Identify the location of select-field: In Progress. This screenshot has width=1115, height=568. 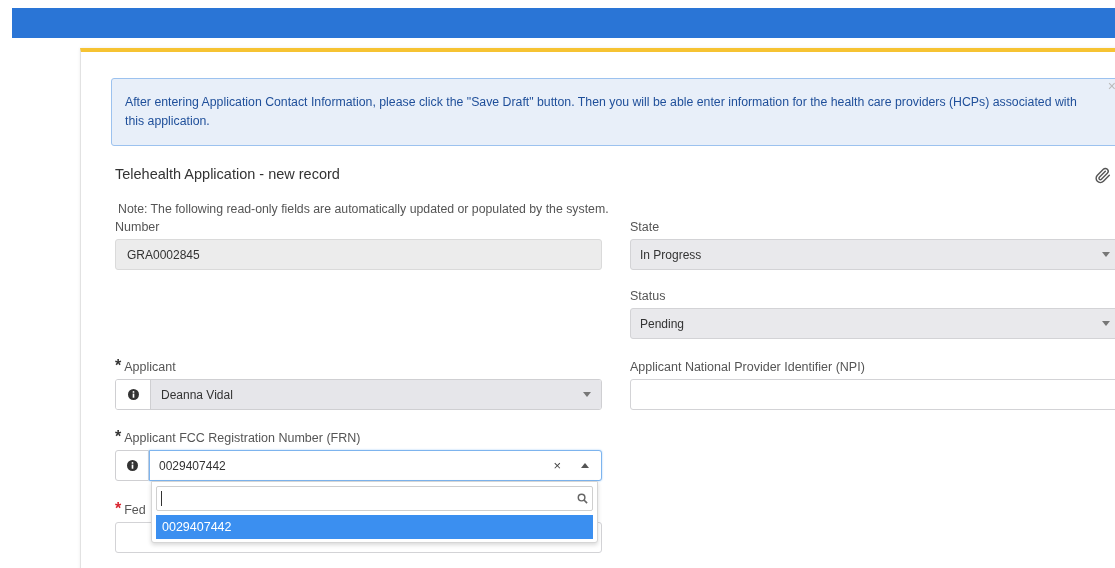
(872, 254).